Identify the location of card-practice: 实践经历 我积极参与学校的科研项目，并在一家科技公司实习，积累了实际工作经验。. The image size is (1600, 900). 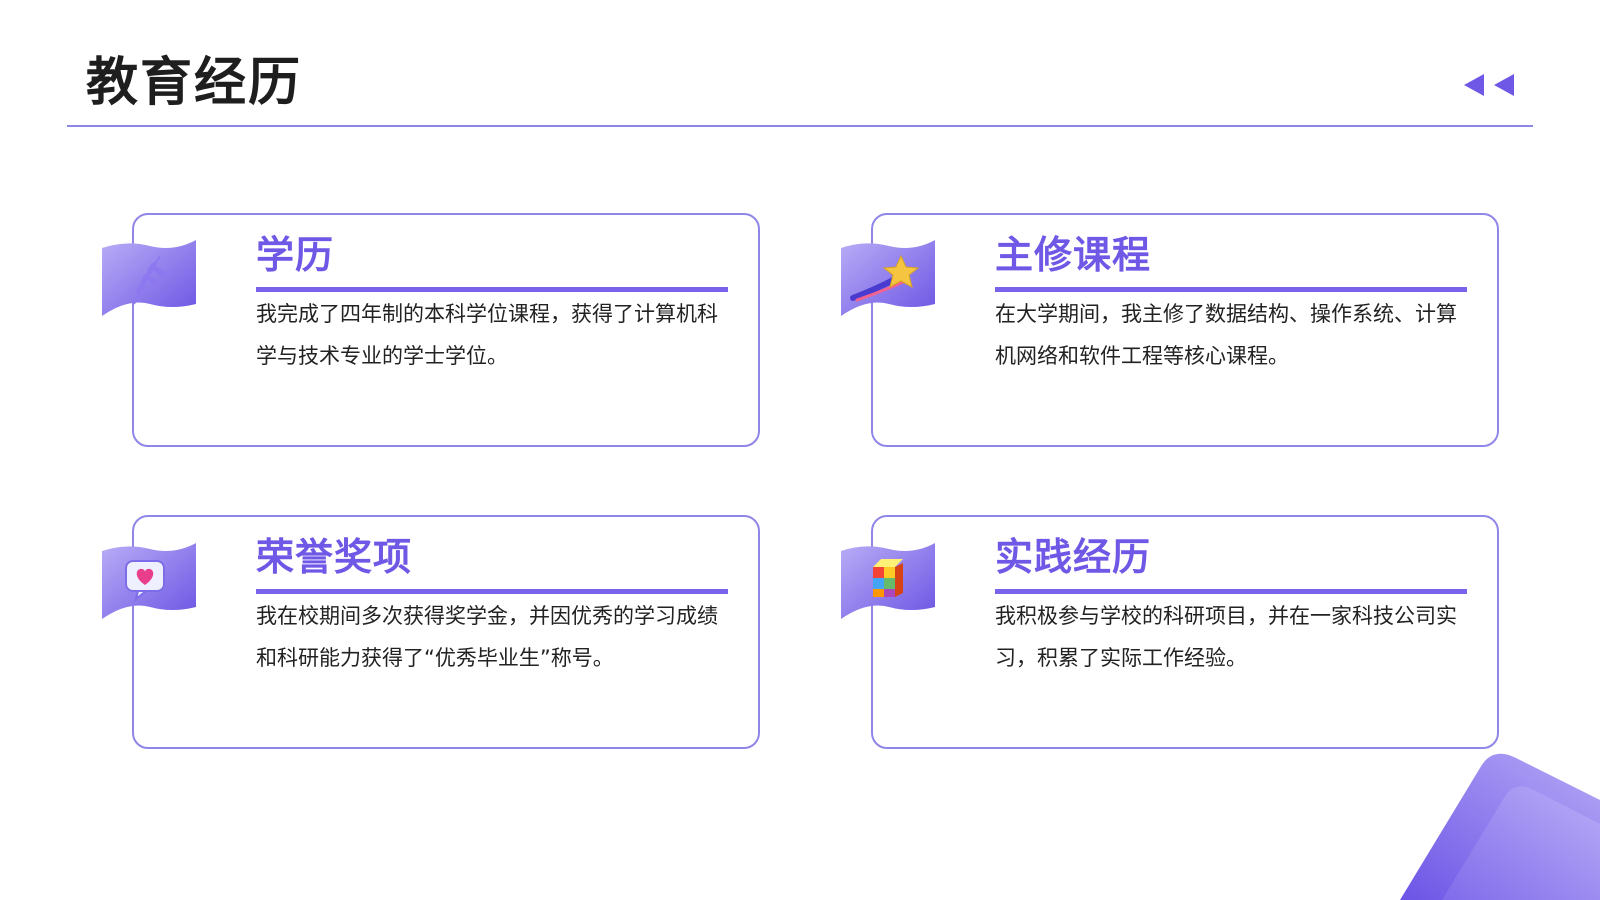
(1185, 632).